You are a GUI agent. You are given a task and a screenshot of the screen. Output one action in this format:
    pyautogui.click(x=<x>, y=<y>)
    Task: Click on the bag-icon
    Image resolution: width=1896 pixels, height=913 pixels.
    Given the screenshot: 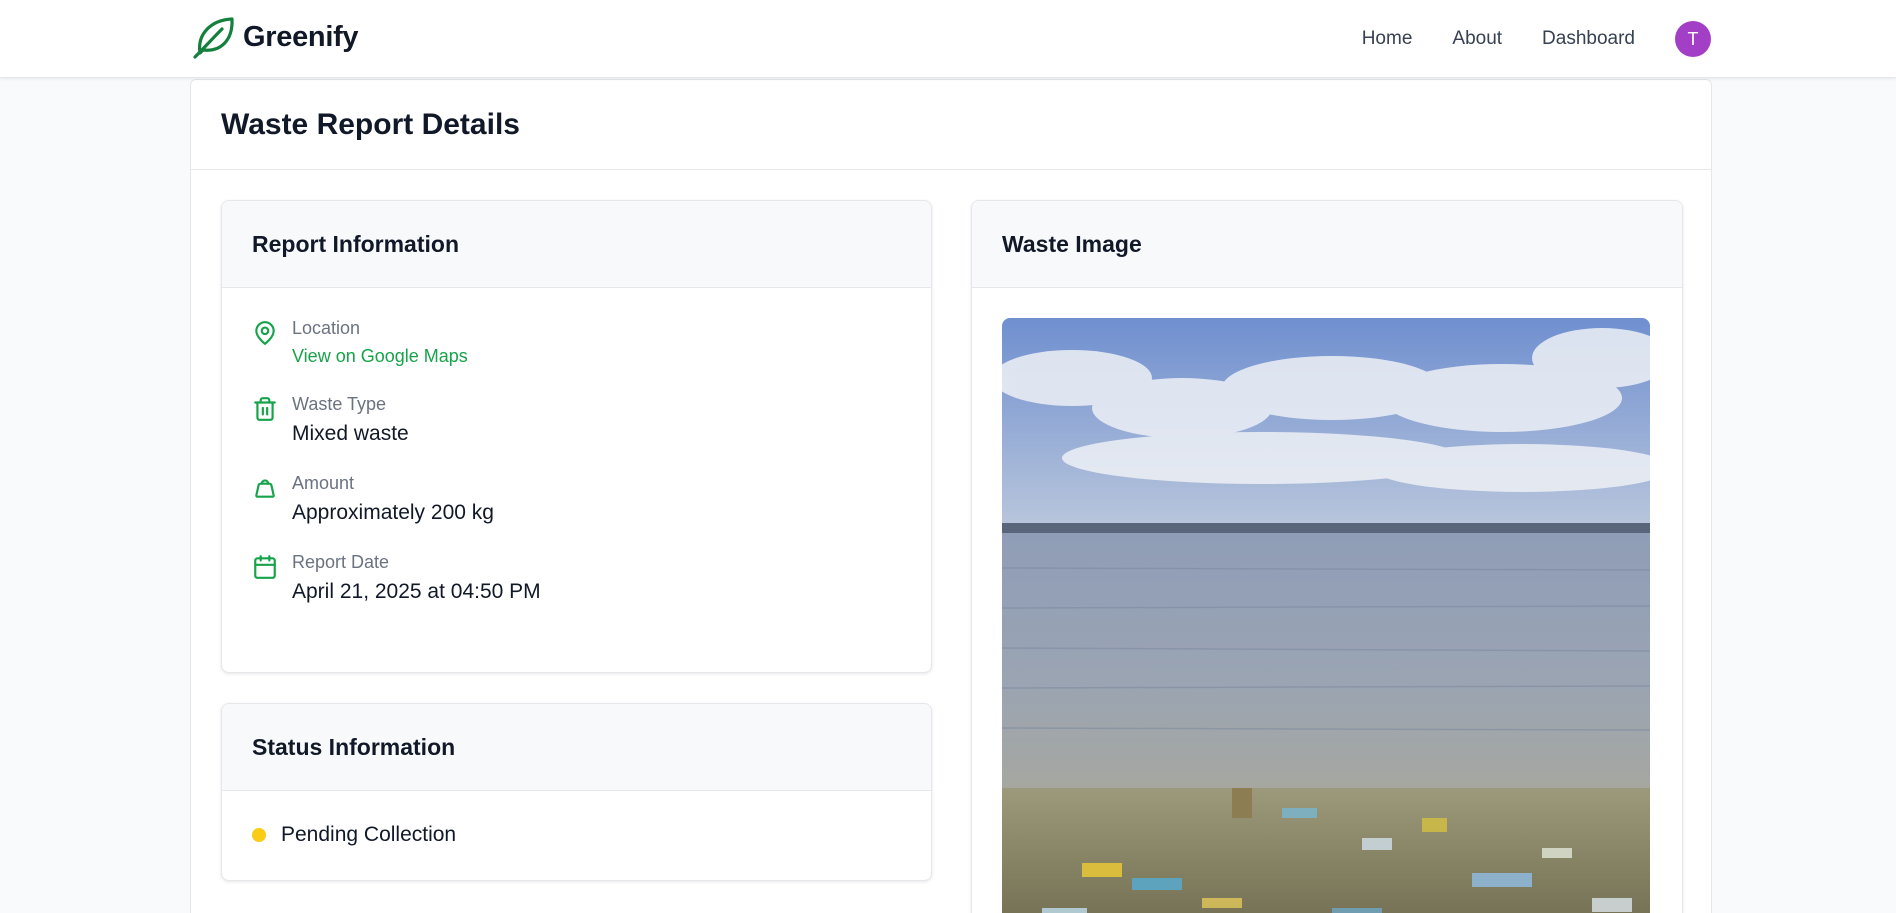 What is the action you would take?
    pyautogui.click(x=265, y=488)
    